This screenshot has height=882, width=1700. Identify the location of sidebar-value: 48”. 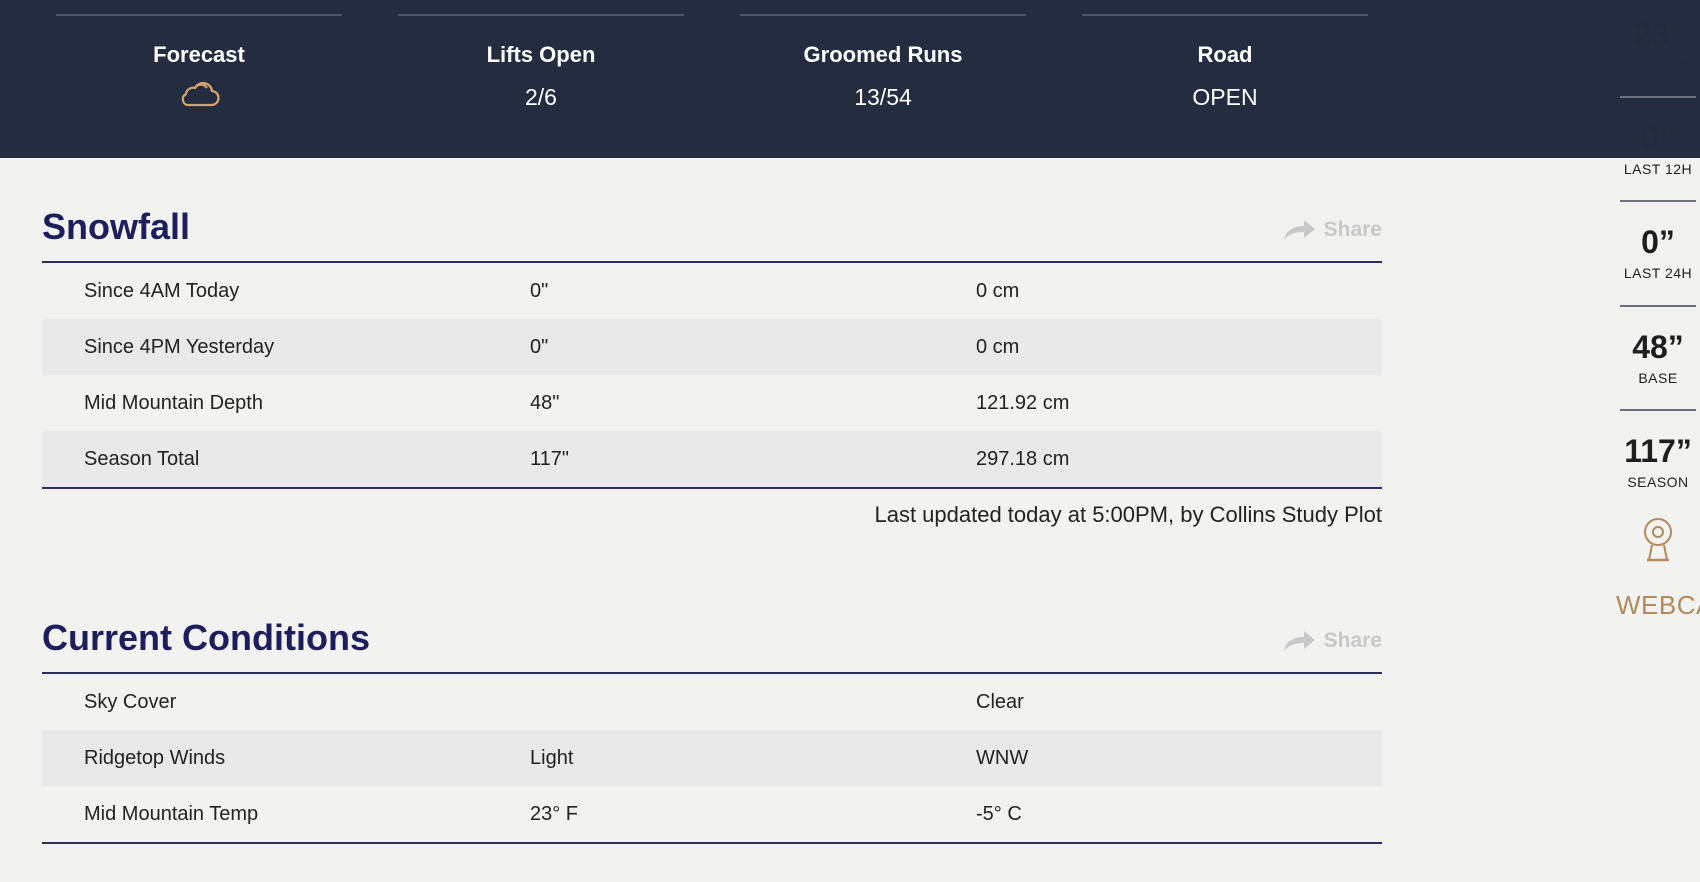
(1658, 347).